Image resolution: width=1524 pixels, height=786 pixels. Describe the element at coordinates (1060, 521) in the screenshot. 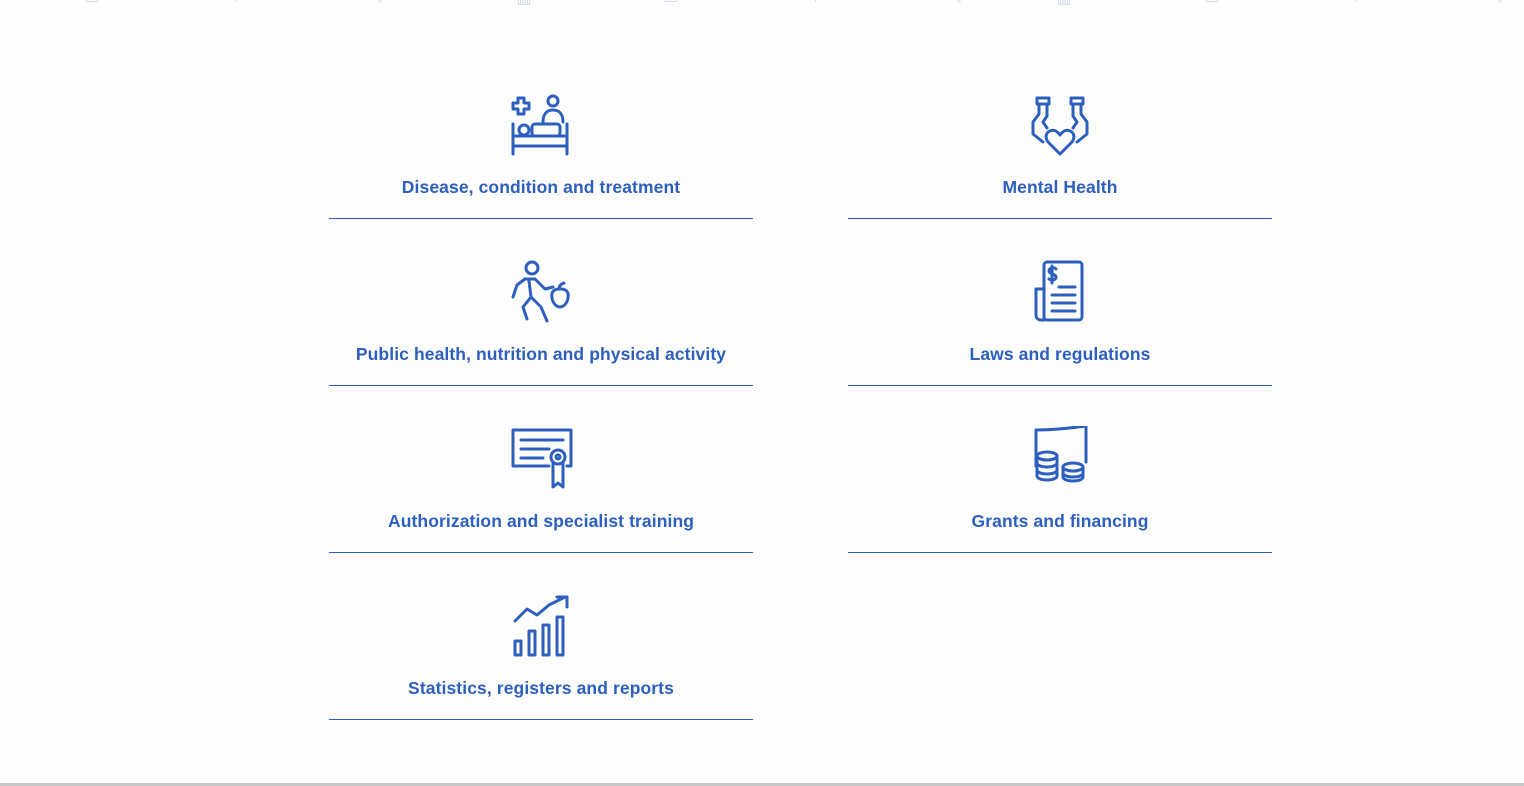

I see `category-label: Grants and financing` at that location.